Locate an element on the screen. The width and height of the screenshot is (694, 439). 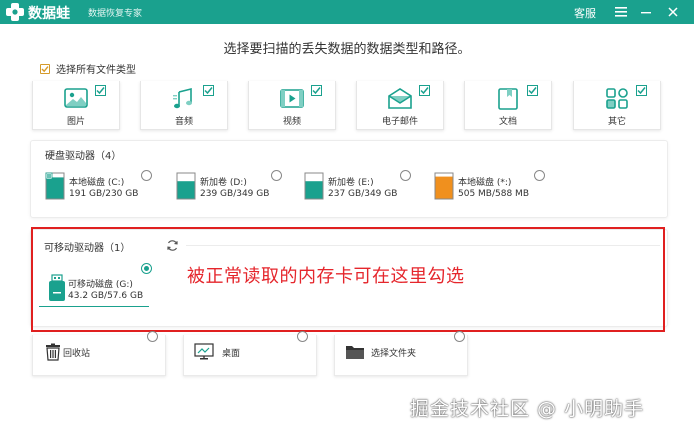
checkbox-icon is located at coordinates (45, 68).